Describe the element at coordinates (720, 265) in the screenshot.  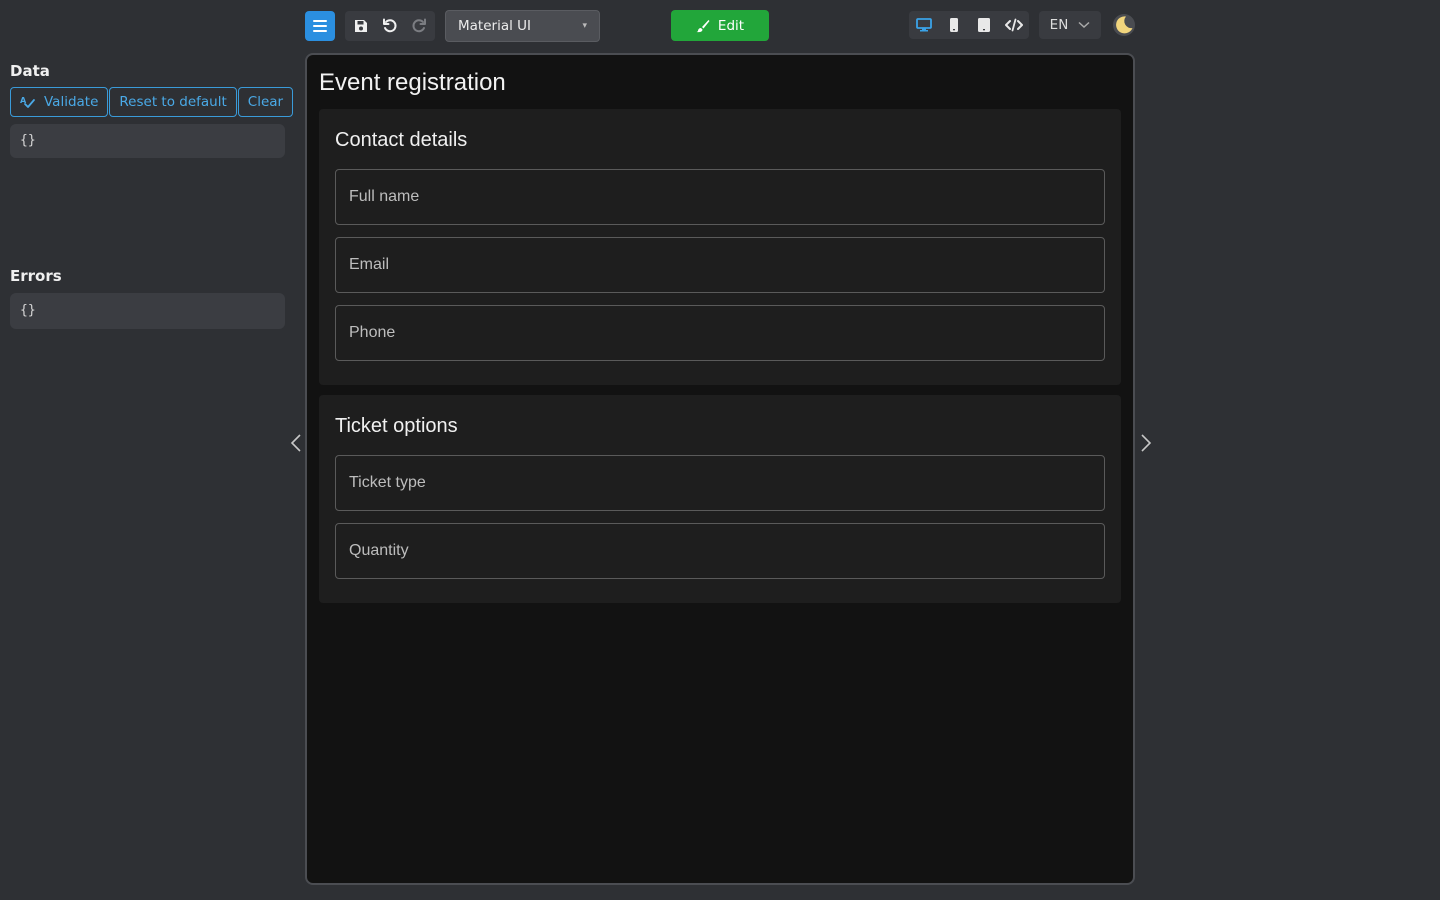
I see `email-field: Email` at that location.